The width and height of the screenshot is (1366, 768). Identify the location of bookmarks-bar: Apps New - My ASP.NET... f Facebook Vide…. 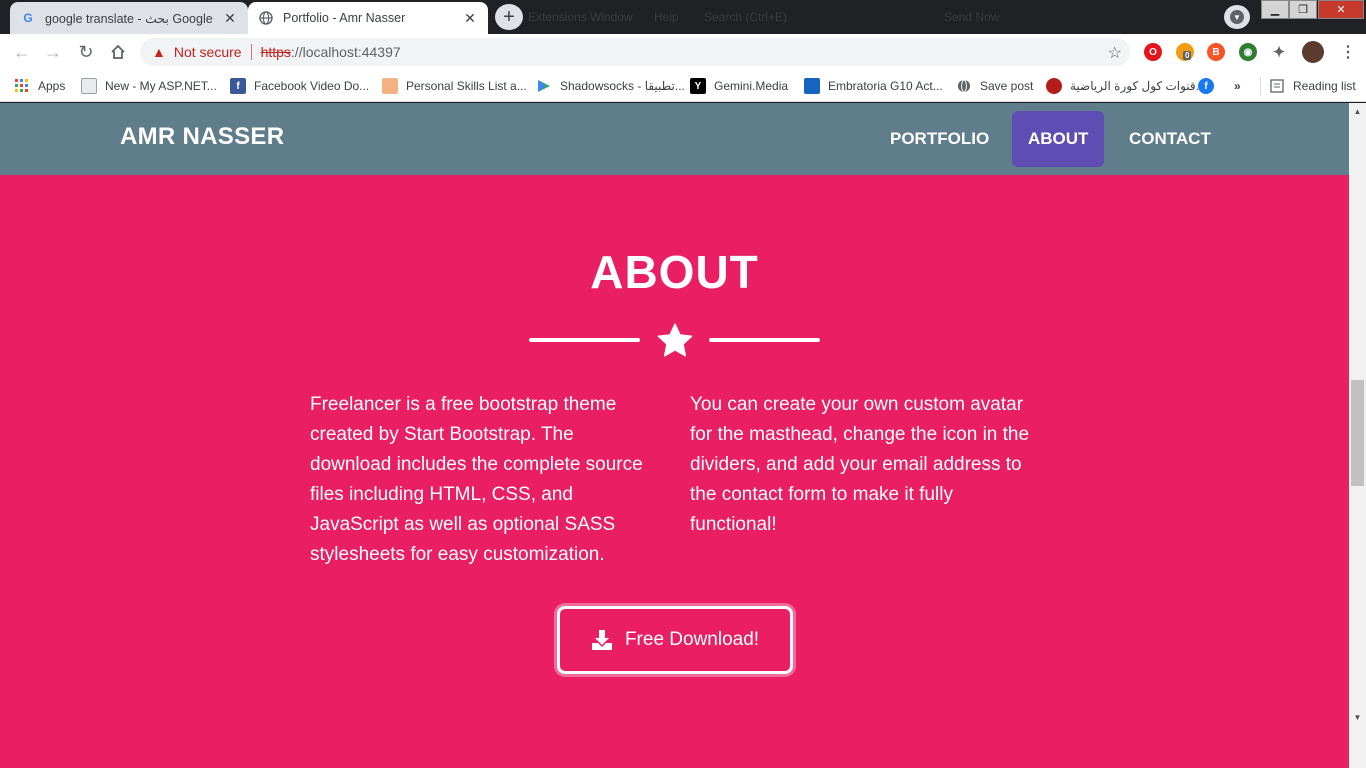
(683, 86).